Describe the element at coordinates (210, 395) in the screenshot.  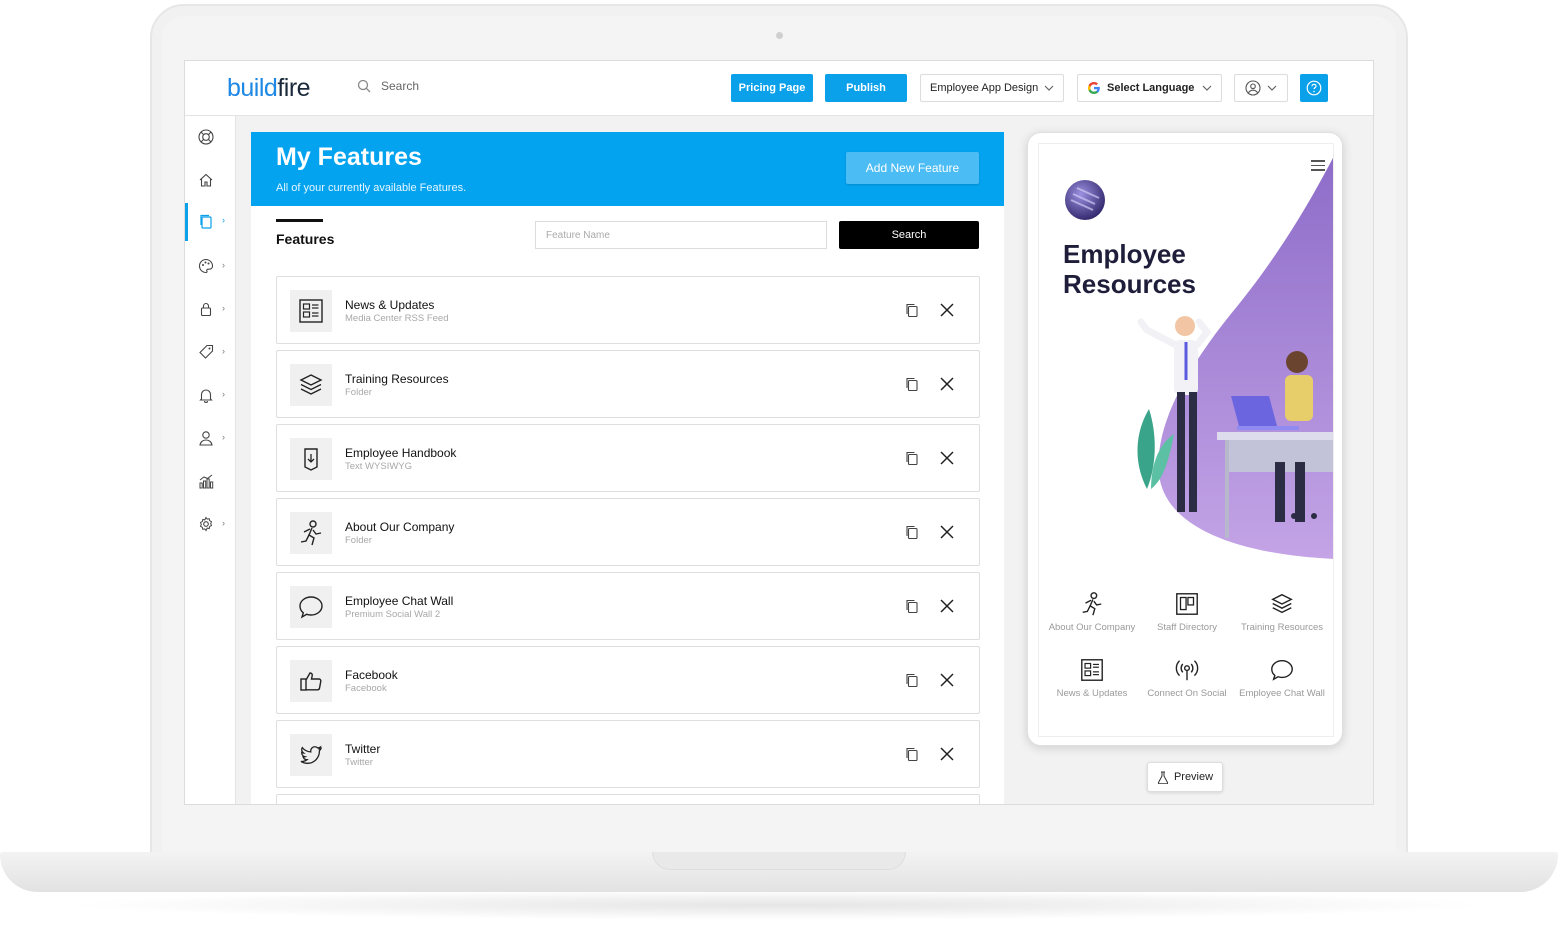
I see `sidebar-item-notifications: ›` at that location.